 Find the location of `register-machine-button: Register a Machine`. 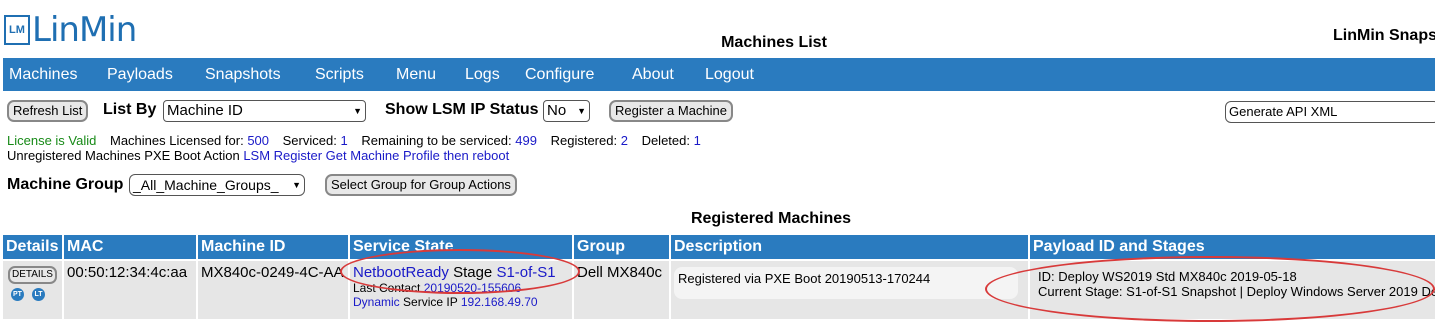

register-machine-button: Register a Machine is located at coordinates (671, 111).